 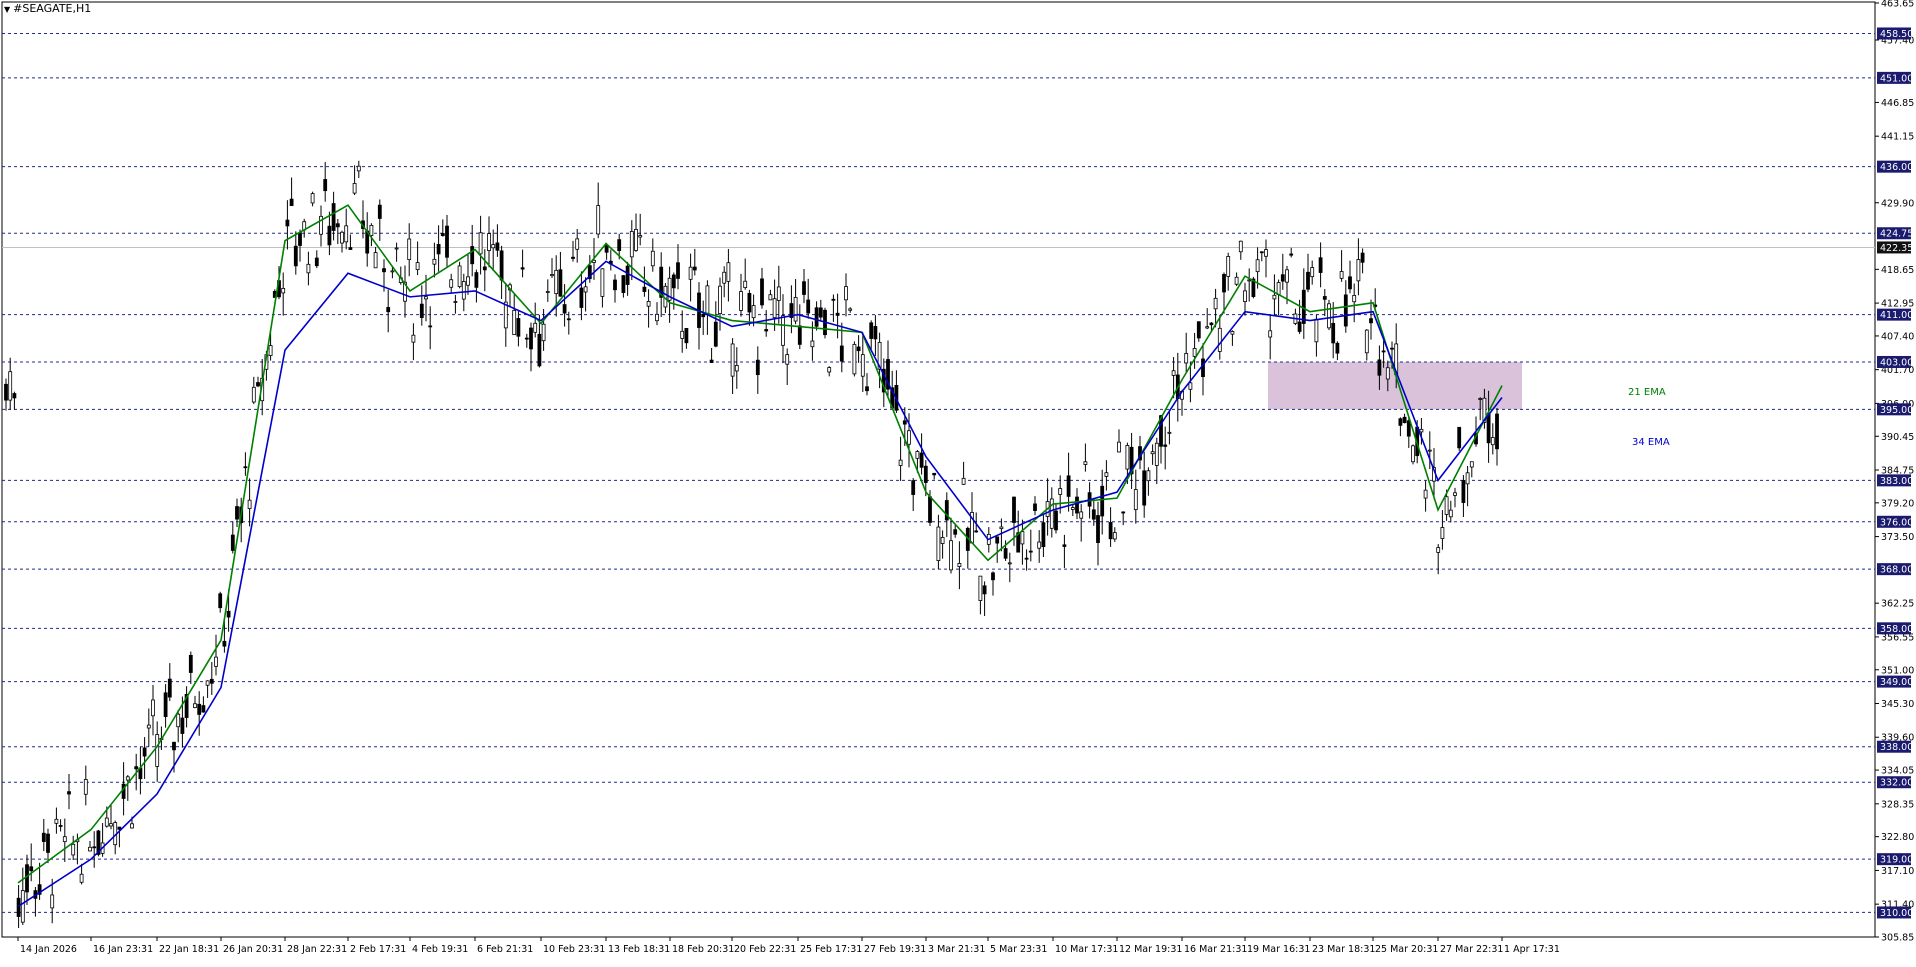 What do you see at coordinates (1896, 629) in the screenshot?
I see `level-badge-label: 358.00` at bounding box center [1896, 629].